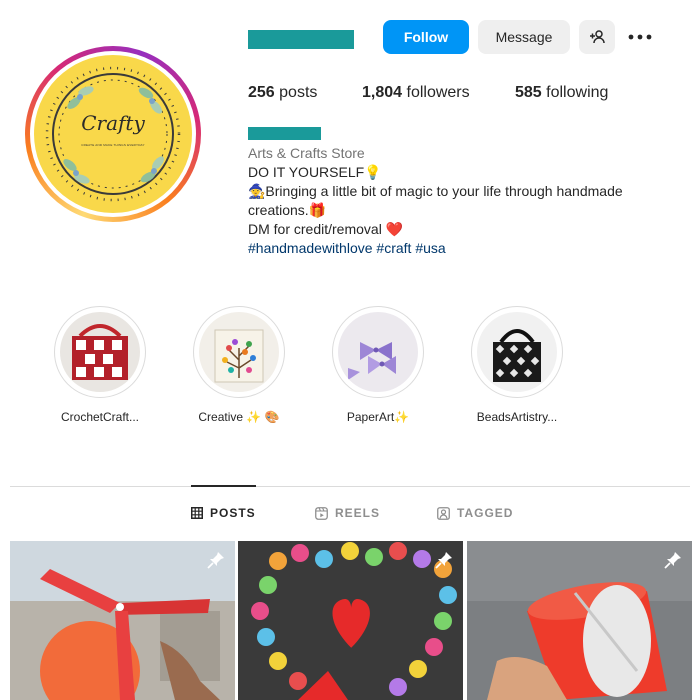 This screenshot has height=700, width=700. I want to click on grid-icon, so click(197, 513).